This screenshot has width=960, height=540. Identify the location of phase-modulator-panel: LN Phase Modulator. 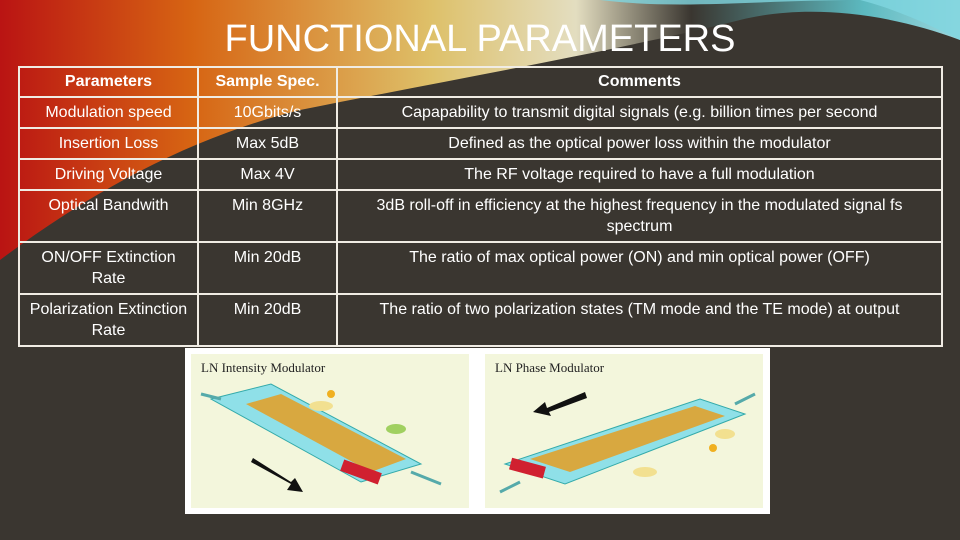
(624, 431).